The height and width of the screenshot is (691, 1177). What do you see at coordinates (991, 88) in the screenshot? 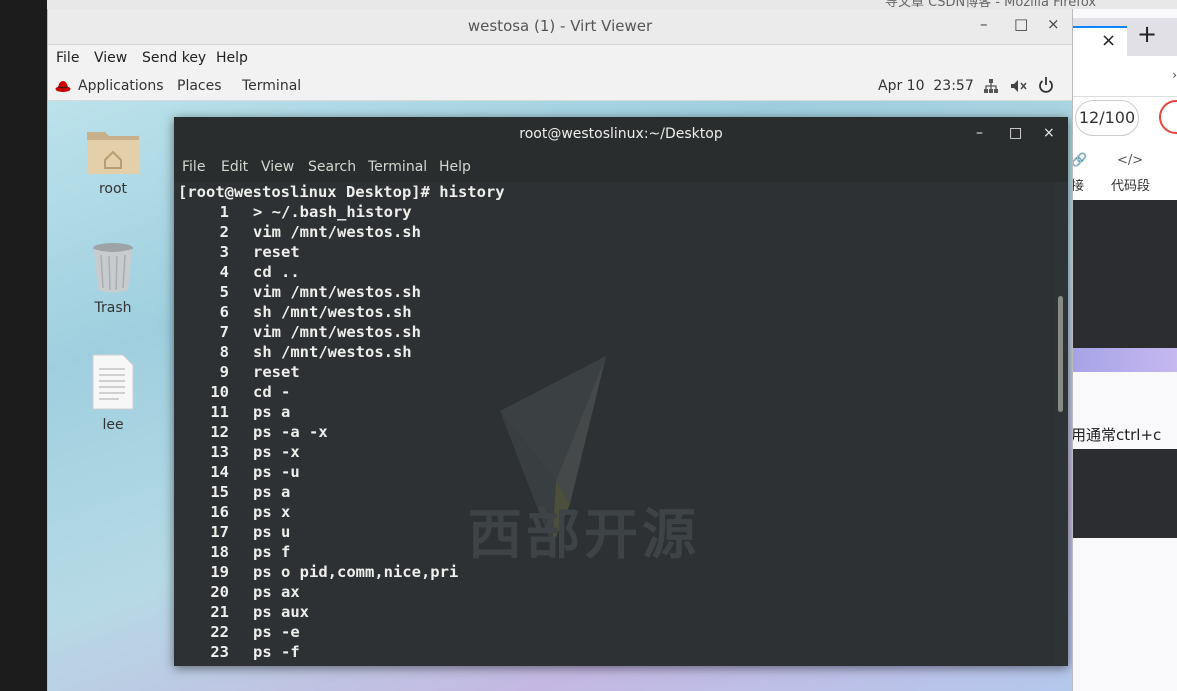
I see `network-icon` at bounding box center [991, 88].